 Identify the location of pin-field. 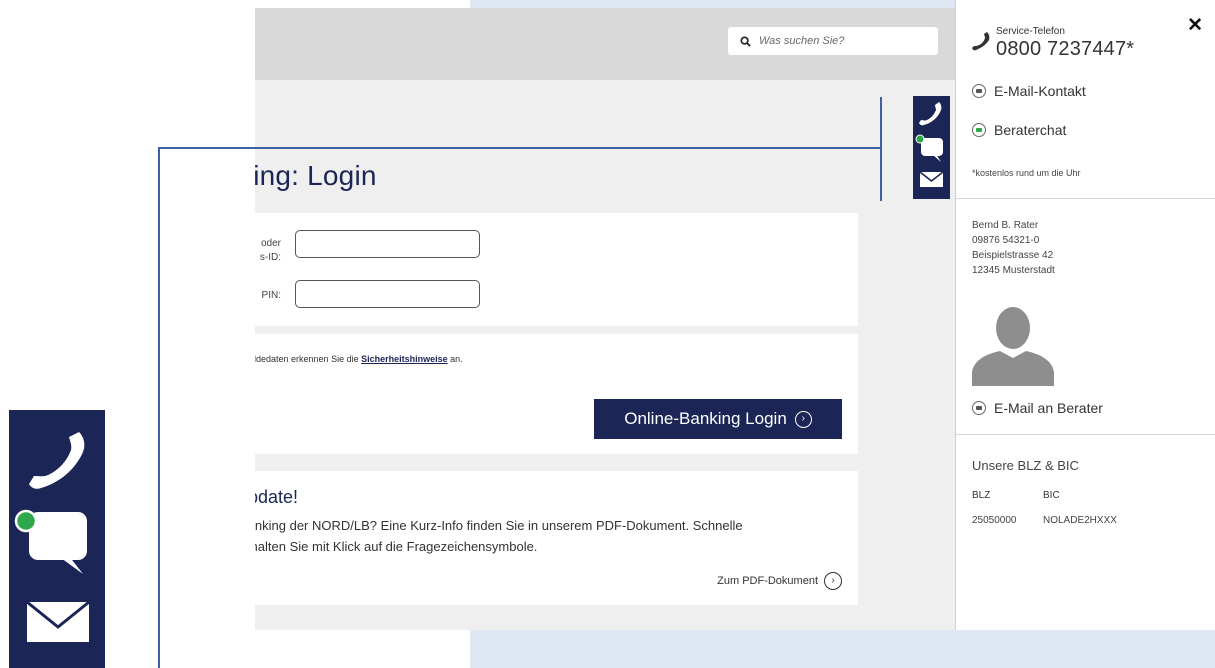
(387, 294).